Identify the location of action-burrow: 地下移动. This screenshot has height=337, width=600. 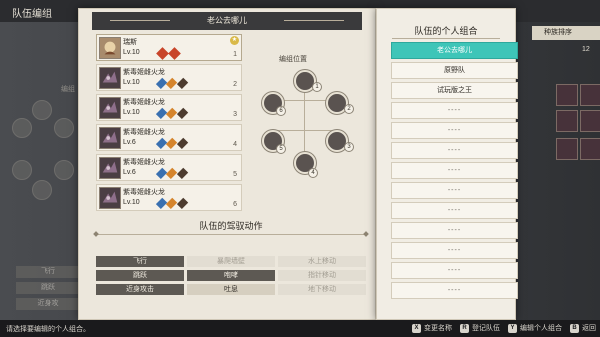
(322, 289).